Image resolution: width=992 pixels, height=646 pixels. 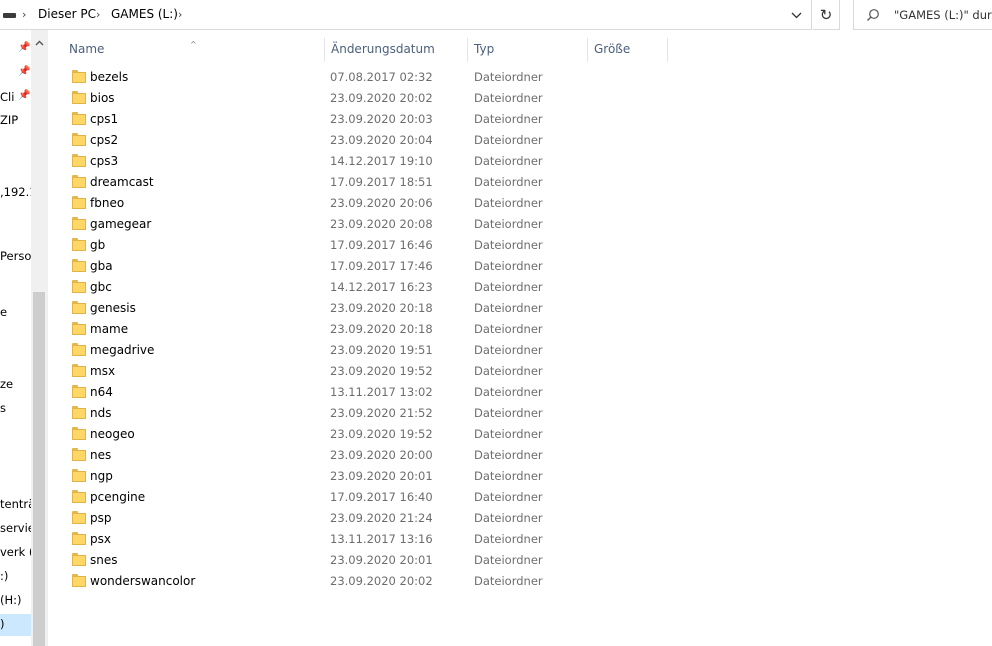 I want to click on breadcrumb-this-pc: Dieser PC, so click(x=67, y=14).